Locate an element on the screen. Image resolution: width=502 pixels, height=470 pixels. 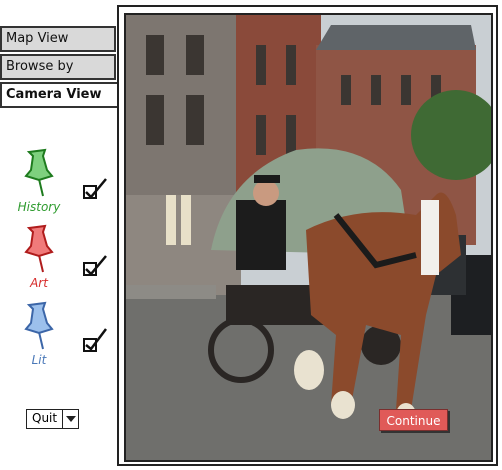
tab-camera-view-label: Camera View is located at coordinates (54, 94).